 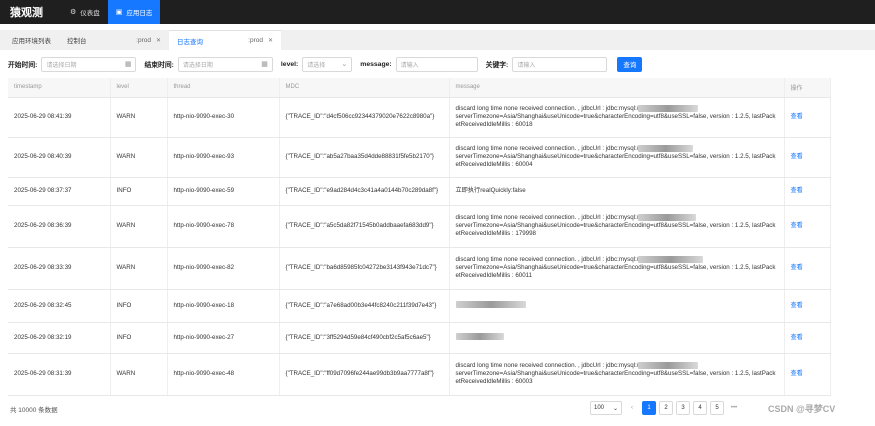 I want to click on cell-timestamp: 2025-06-29 08:40:39, so click(x=59, y=157).